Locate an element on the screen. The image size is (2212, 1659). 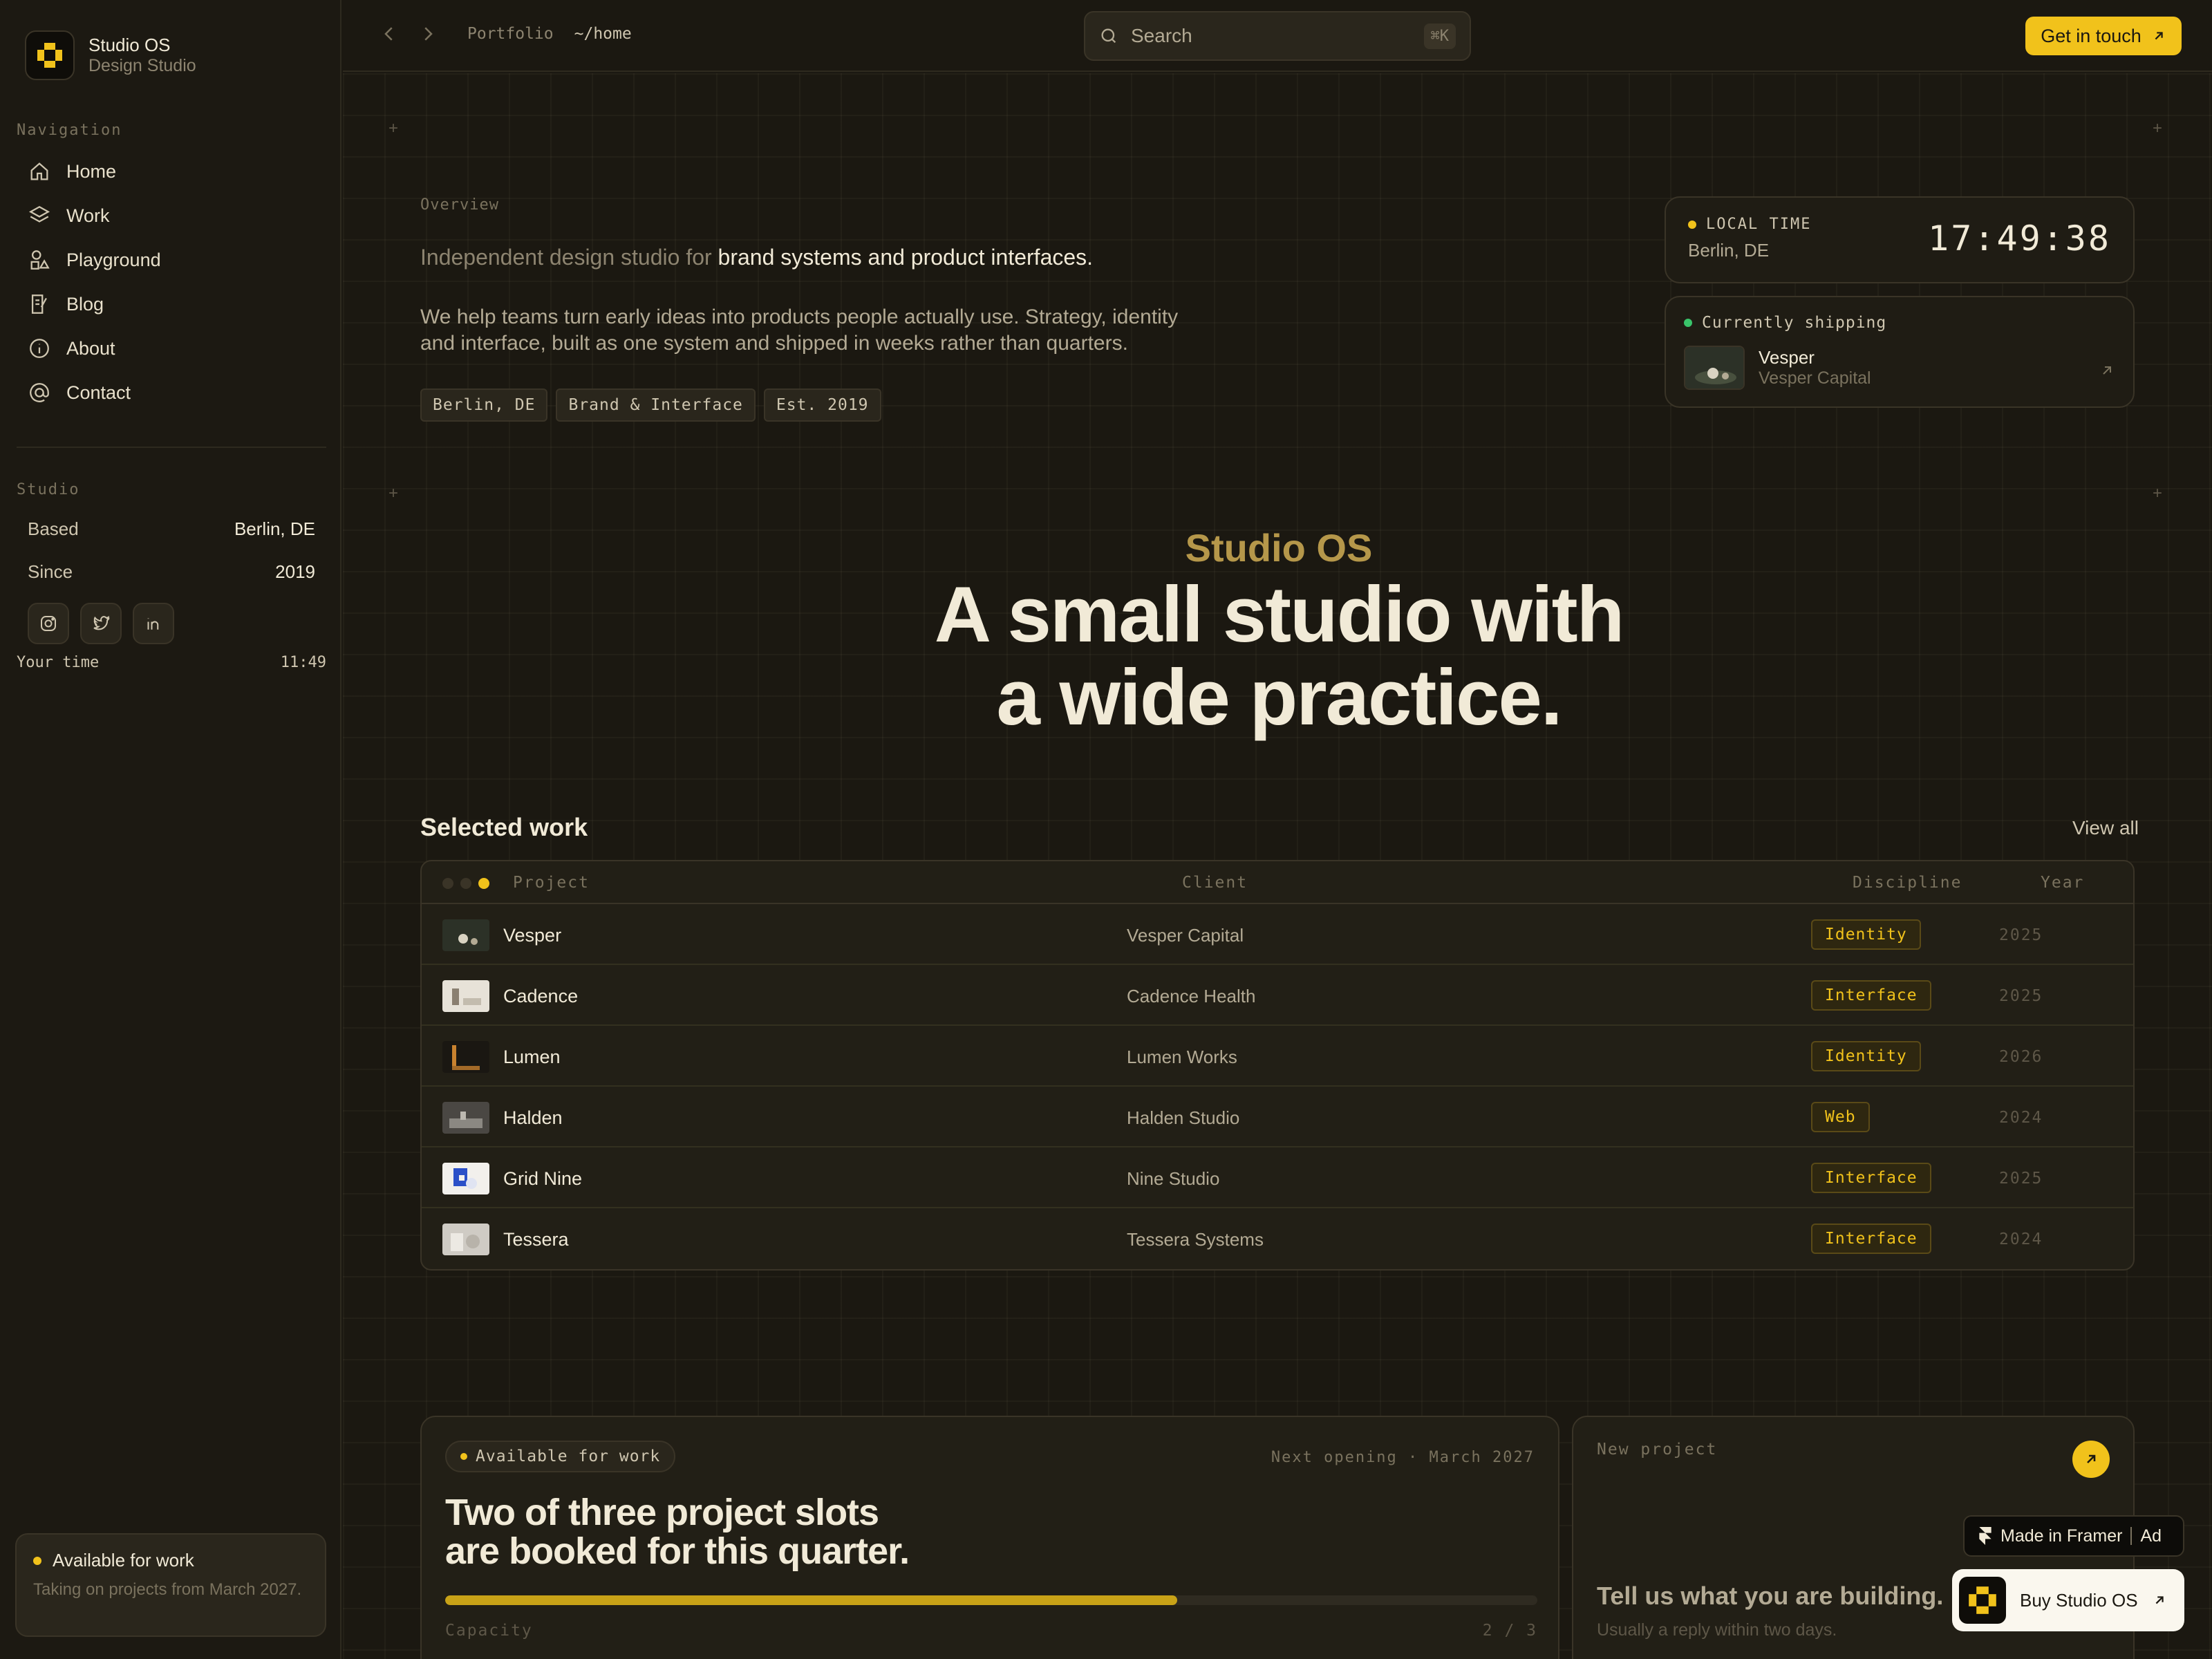
crosshair-icon: + is located at coordinates (393, 128).